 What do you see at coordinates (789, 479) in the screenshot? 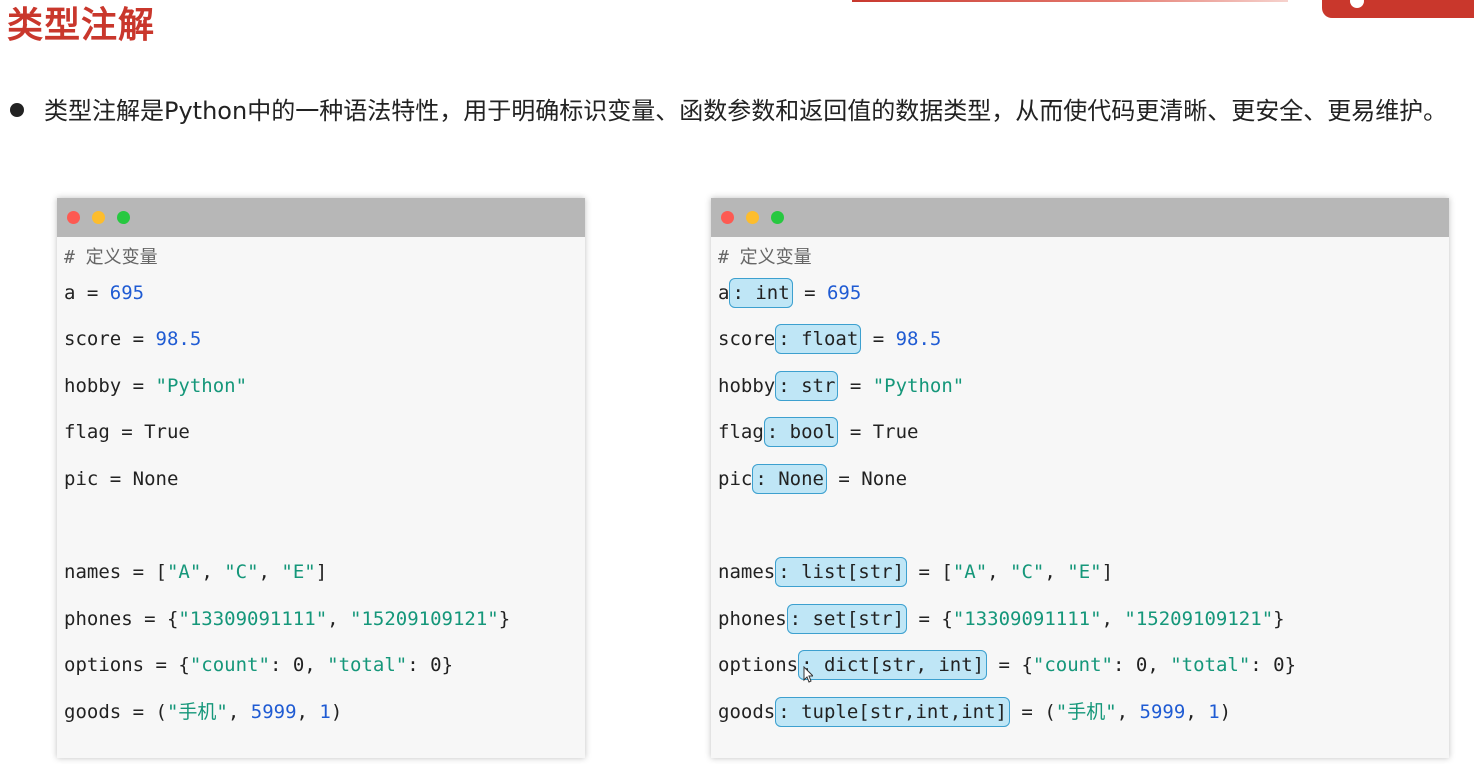
I see `type-annotation: : None` at bounding box center [789, 479].